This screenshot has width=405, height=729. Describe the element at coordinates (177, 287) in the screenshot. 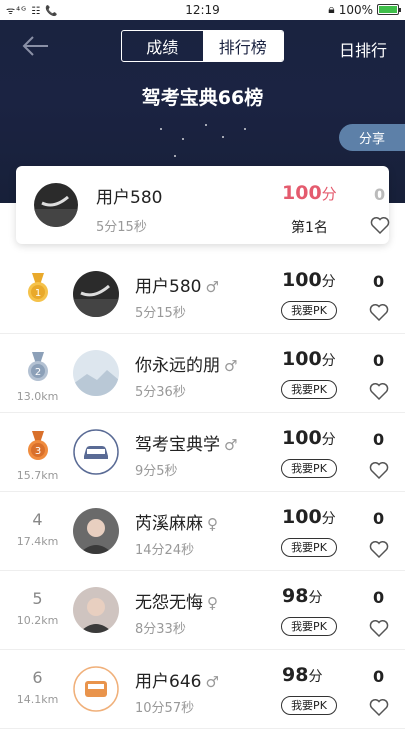

I see `user-name: 用户580 ♂` at that location.